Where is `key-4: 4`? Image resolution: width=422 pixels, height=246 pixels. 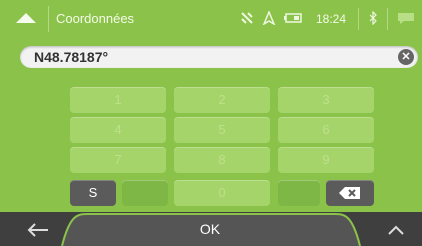
key-4: 4 is located at coordinates (118, 130).